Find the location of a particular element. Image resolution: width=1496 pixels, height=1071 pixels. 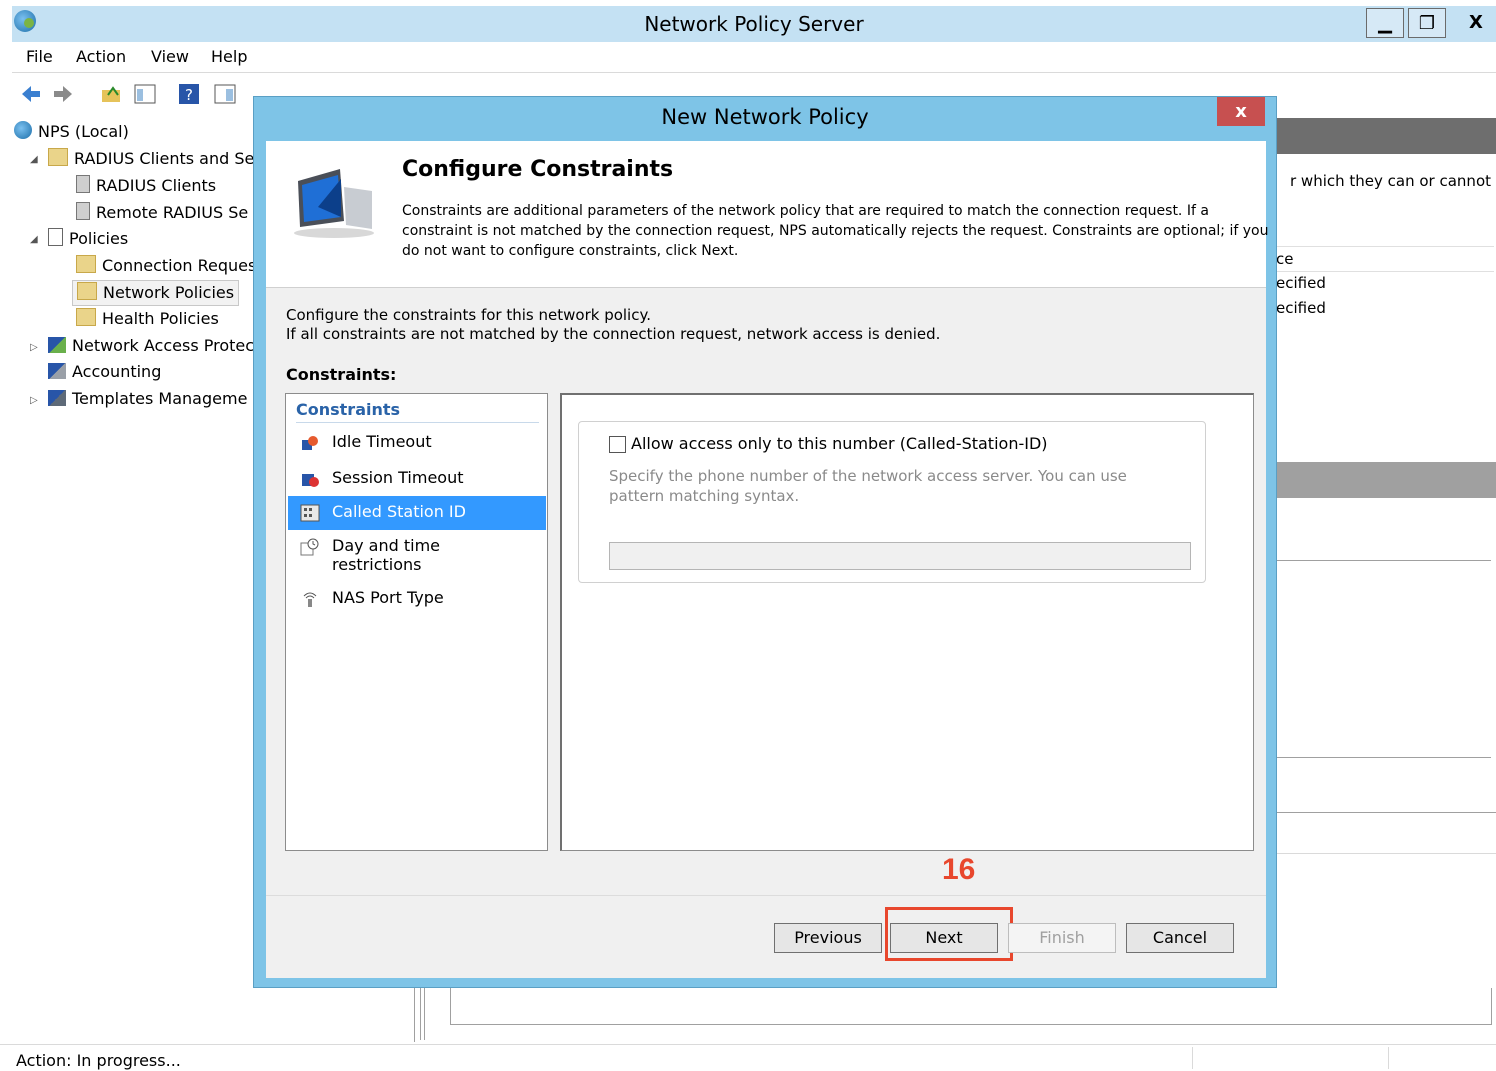

main-title-bar: Network Policy Server ▁ ❐ X is located at coordinates (754, 24).